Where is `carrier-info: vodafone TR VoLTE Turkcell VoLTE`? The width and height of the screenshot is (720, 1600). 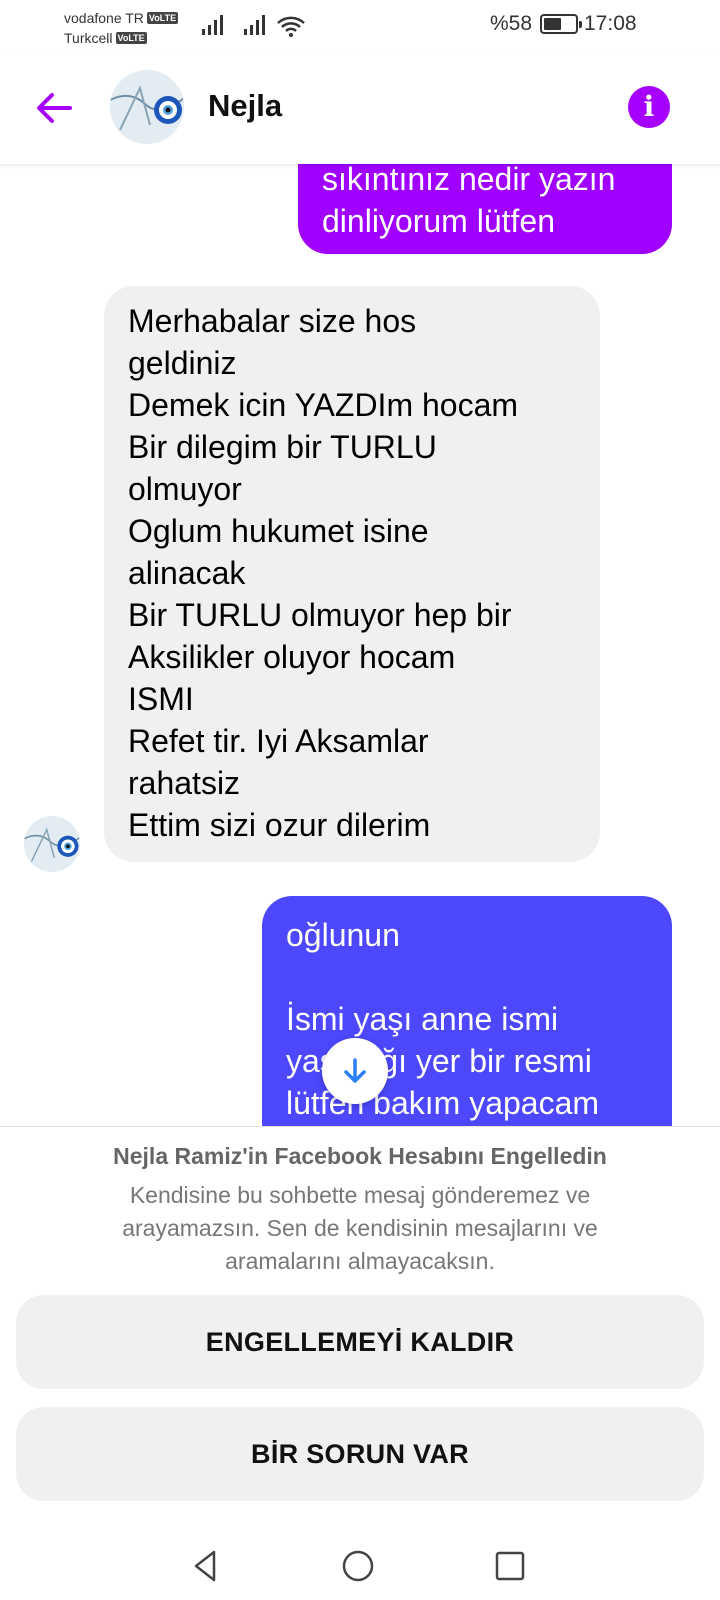
carrier-info: vodafone TR VoLTE Turkcell VoLTE is located at coordinates (121, 28).